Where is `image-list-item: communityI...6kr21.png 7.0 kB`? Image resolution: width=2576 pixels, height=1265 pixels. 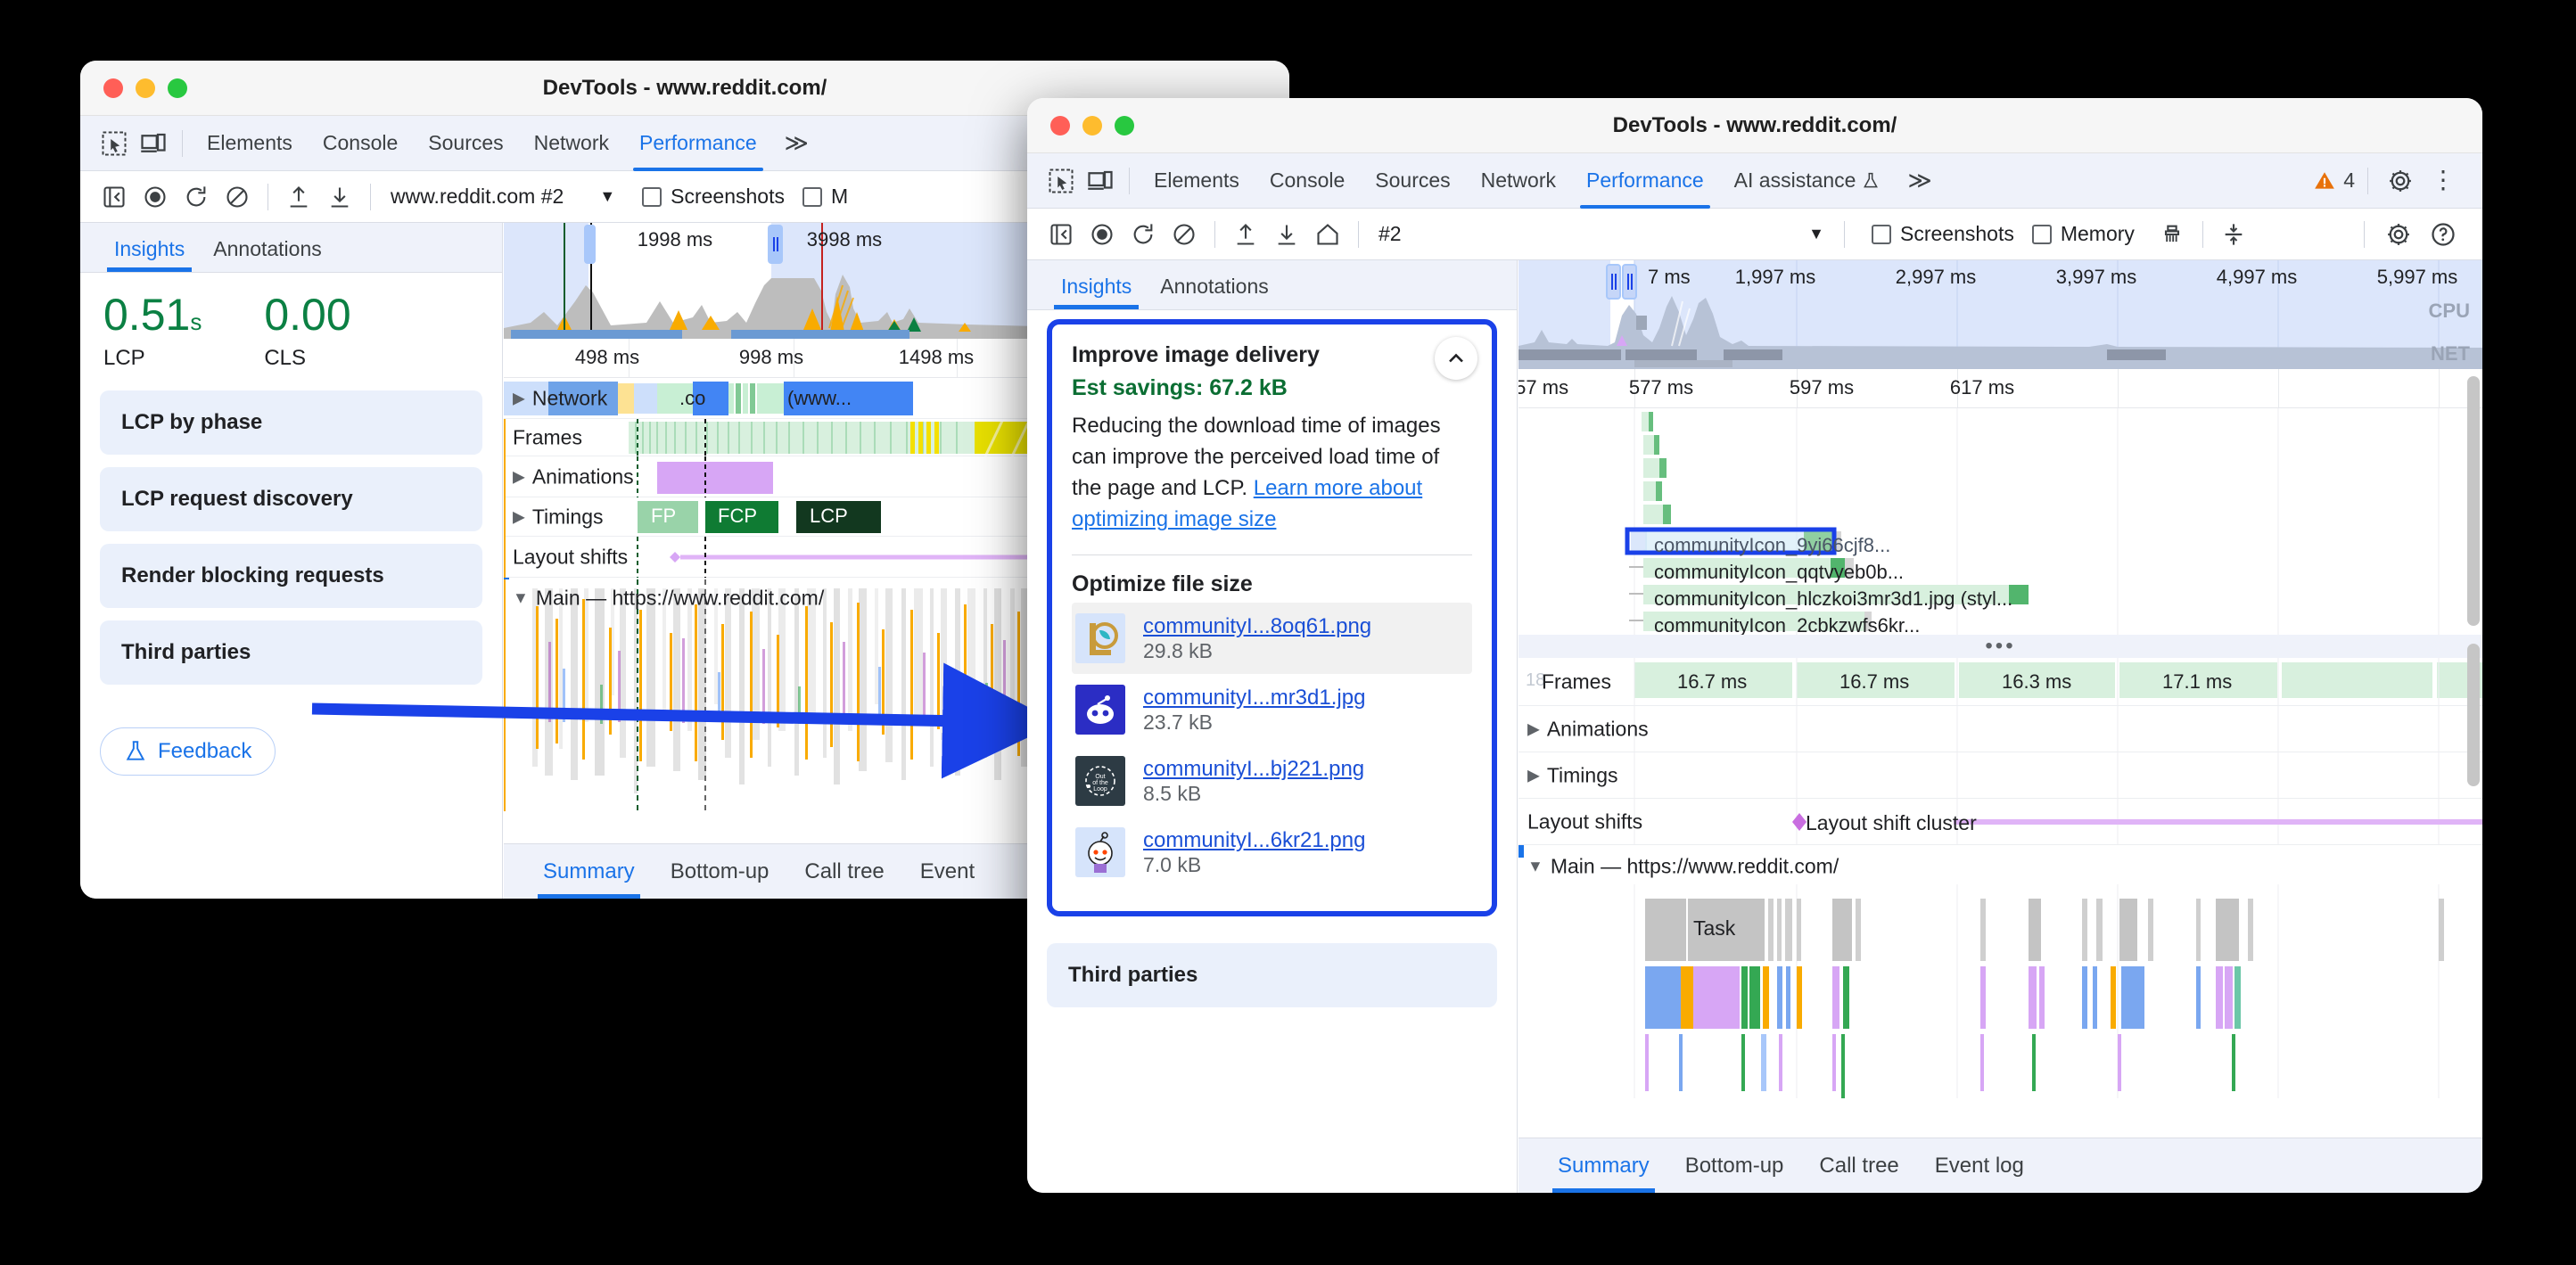
image-list-item: communityI...6kr21.png 7.0 kB is located at coordinates (1272, 852).